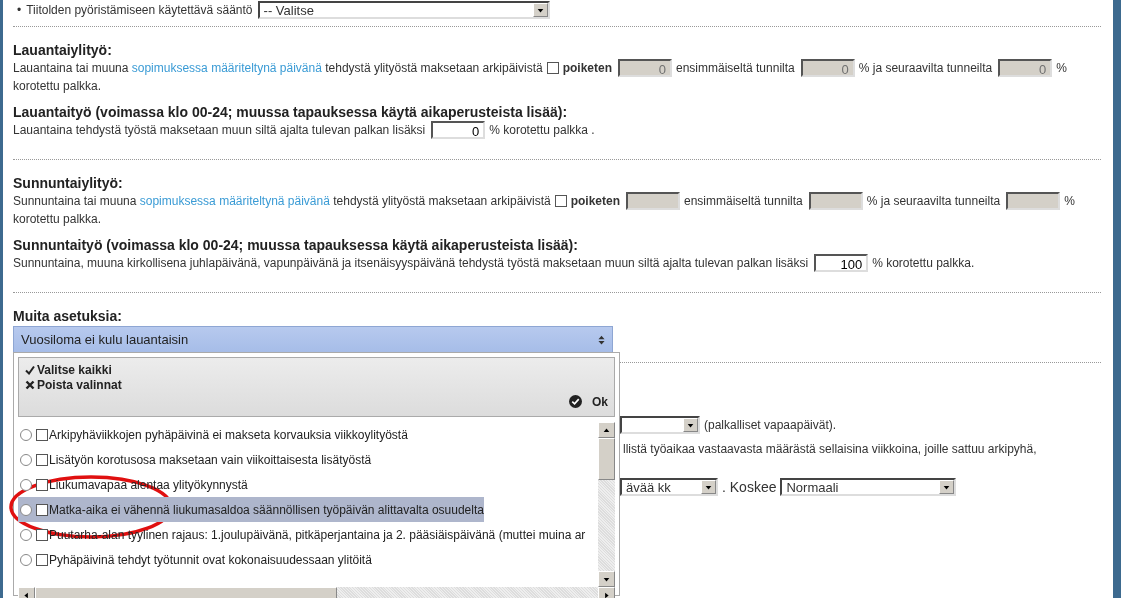 This screenshot has width=1127, height=598. Describe the element at coordinates (296, 245) in the screenshot. I see `section-heading: Sunnuntaityö (voimassa klo 00-24; muussa tapauksessa käytä aikaperusteista lisää):` at that location.